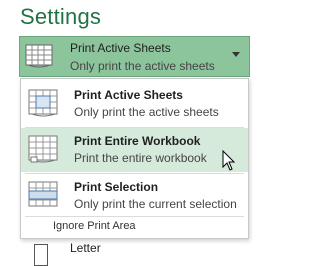 This screenshot has width=320, height=266. I want to click on mouse-cursor-icon, so click(229, 160).